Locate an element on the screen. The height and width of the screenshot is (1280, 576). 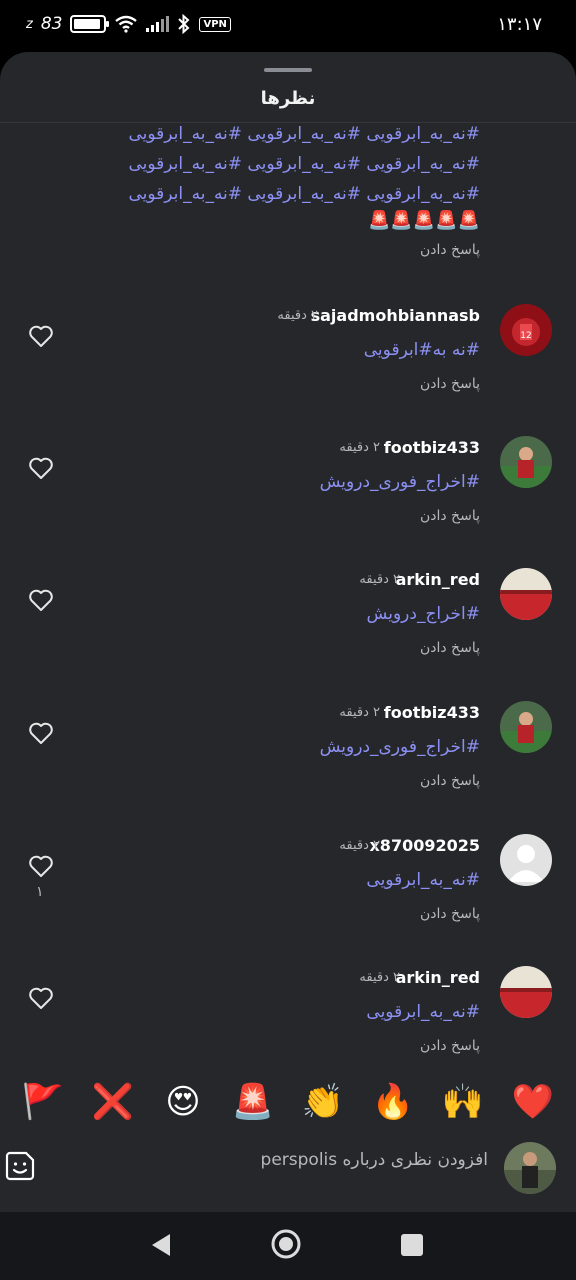
cross-emoji-button: ❌ is located at coordinates (113, 1102).